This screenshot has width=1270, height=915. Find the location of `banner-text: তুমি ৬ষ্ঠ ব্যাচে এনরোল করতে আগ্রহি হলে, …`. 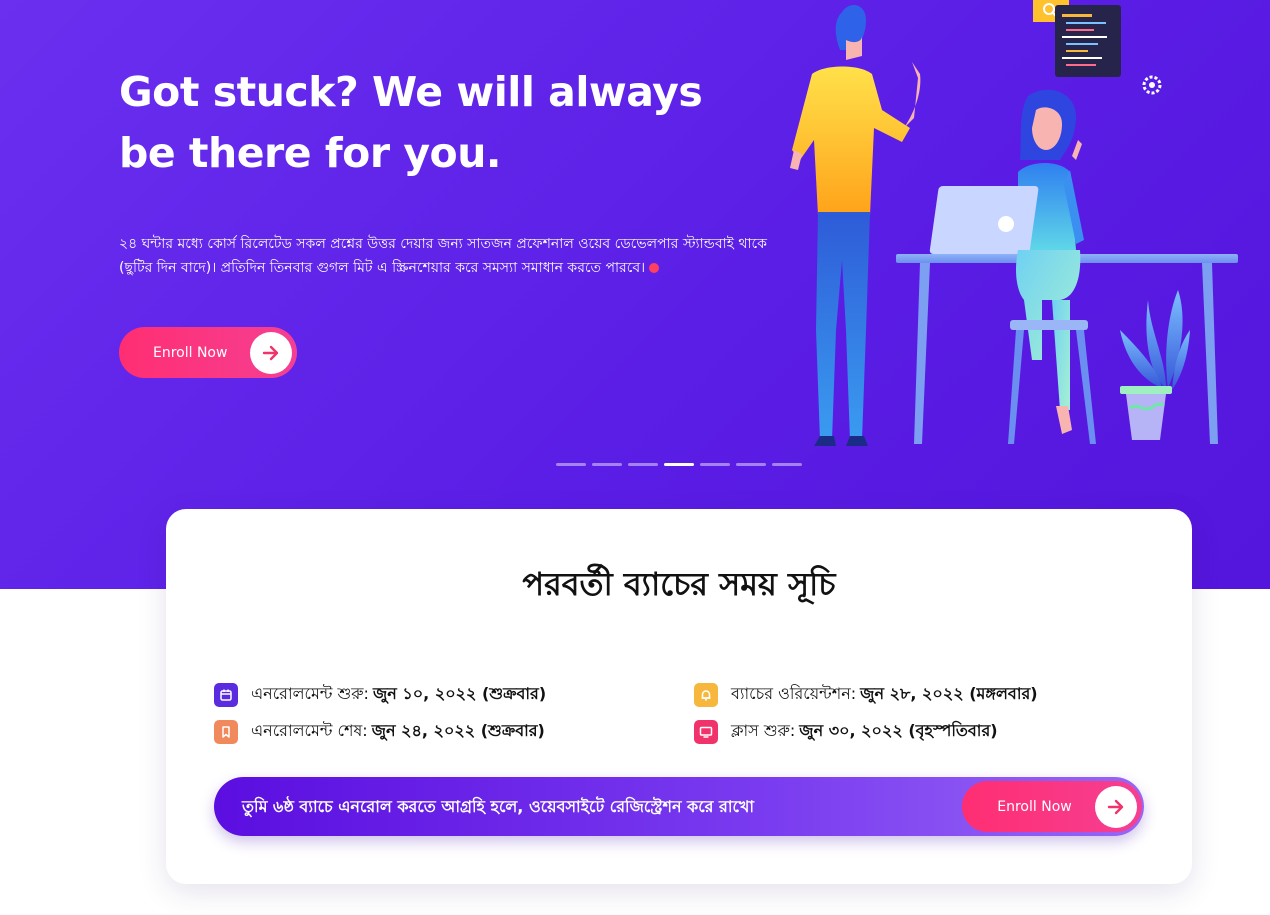

banner-text: তুমি ৬ষ্ঠ ব্যাচে এনরোল করতে আগ্রহি হলে, … is located at coordinates (498, 806).